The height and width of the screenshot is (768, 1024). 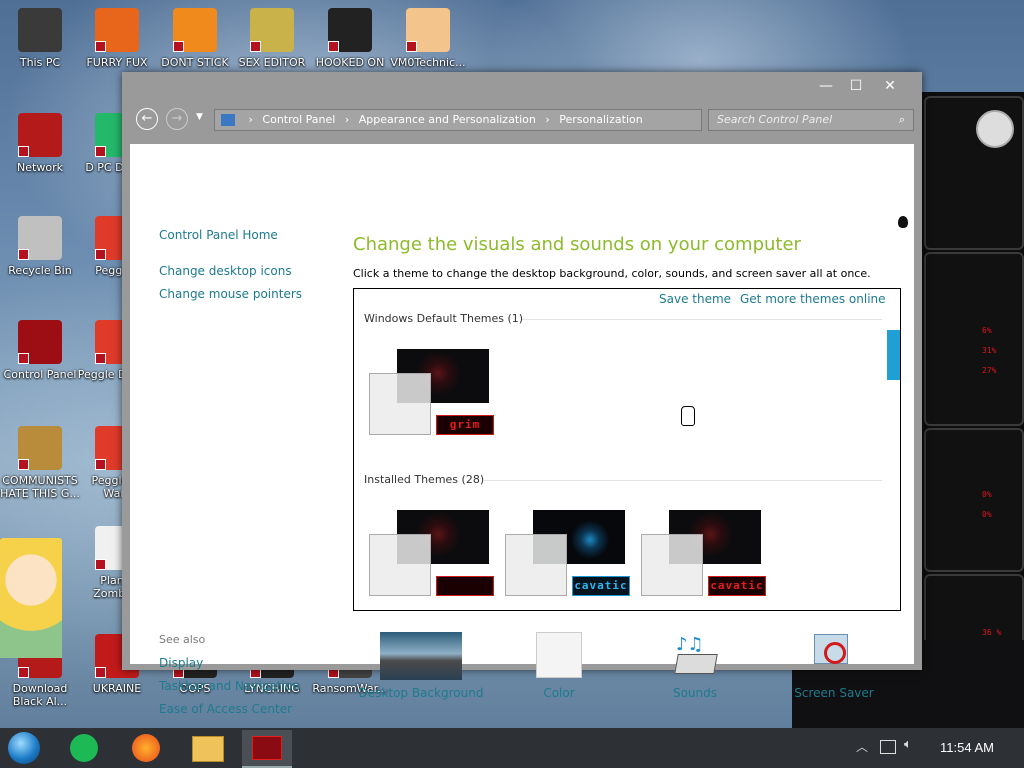 What do you see at coordinates (974, 500) in the screenshot?
I see `gadget-block` at bounding box center [974, 500].